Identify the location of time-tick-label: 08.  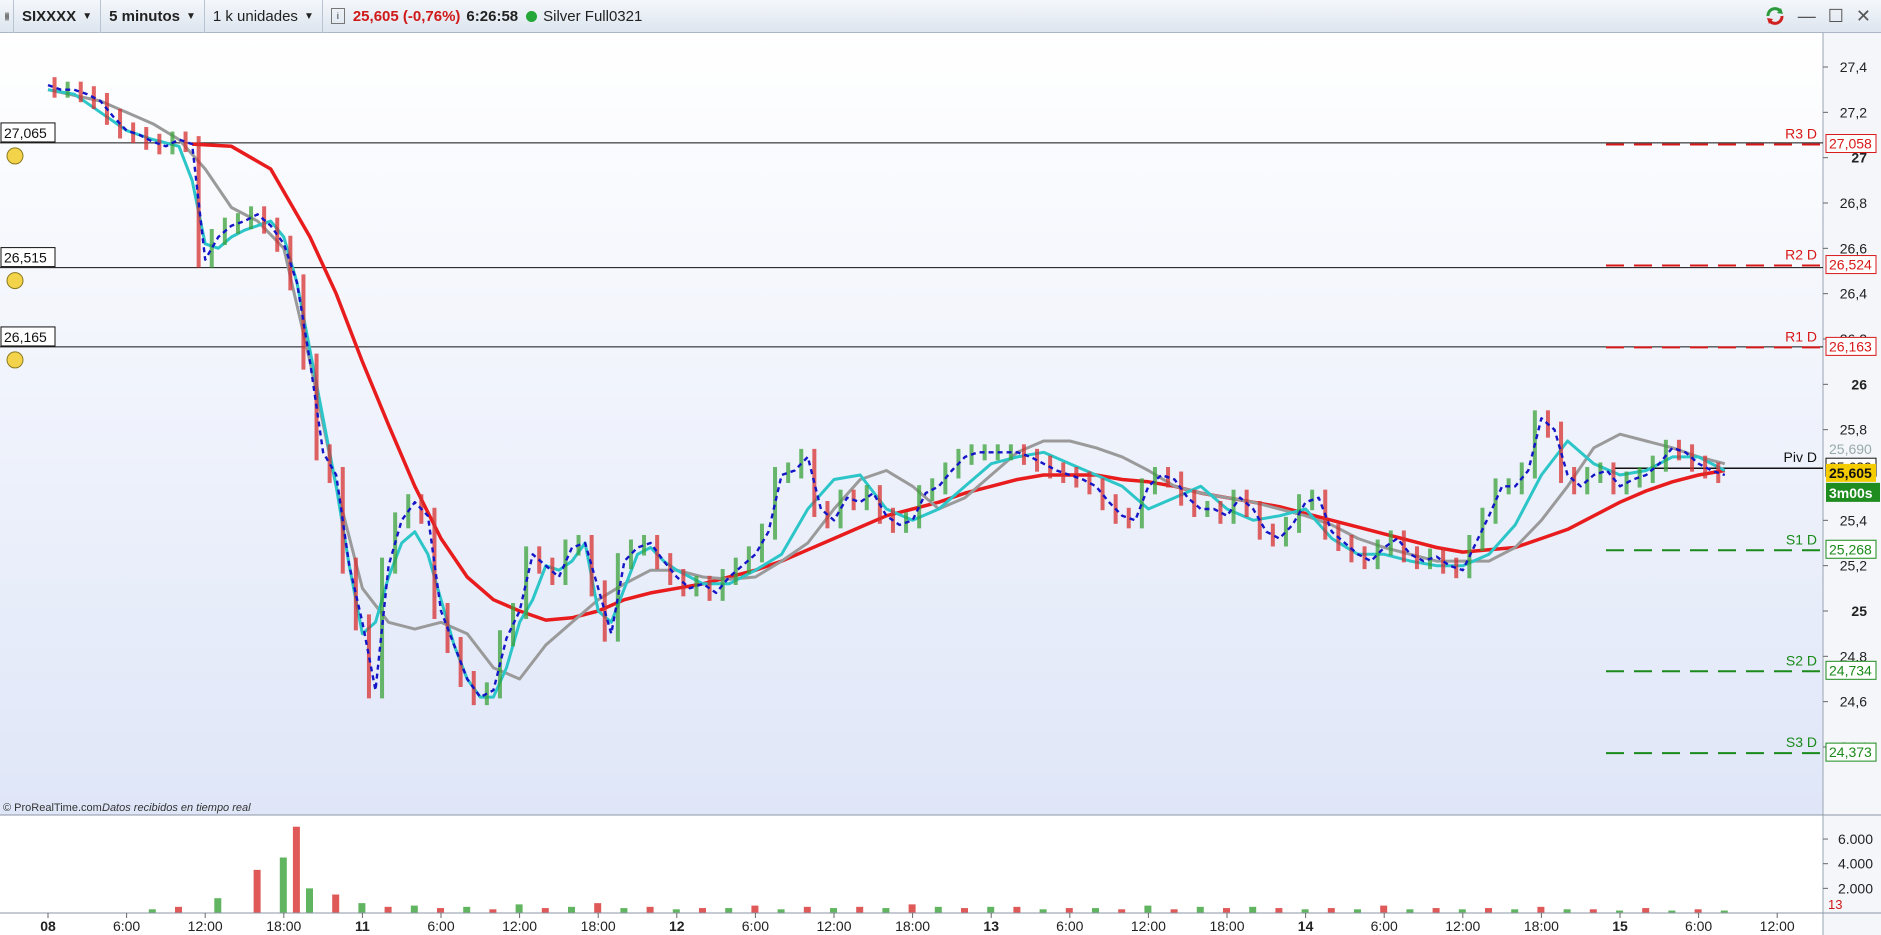
(48, 926).